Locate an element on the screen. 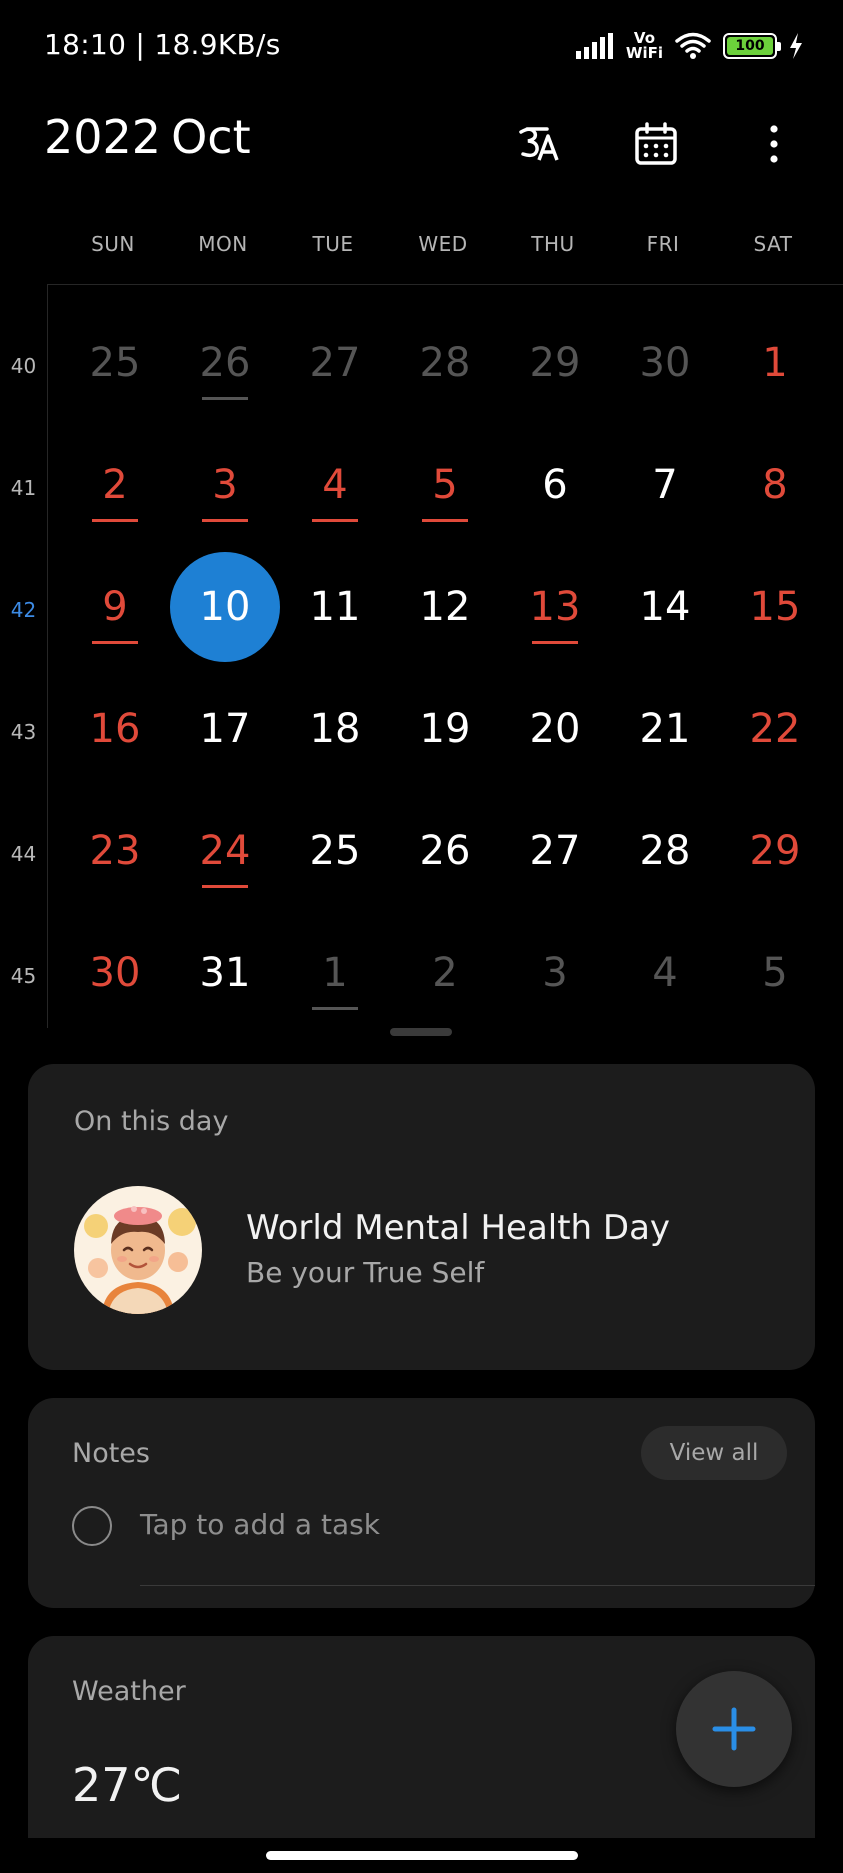  month-title: 2022 Oct is located at coordinates (147, 137).